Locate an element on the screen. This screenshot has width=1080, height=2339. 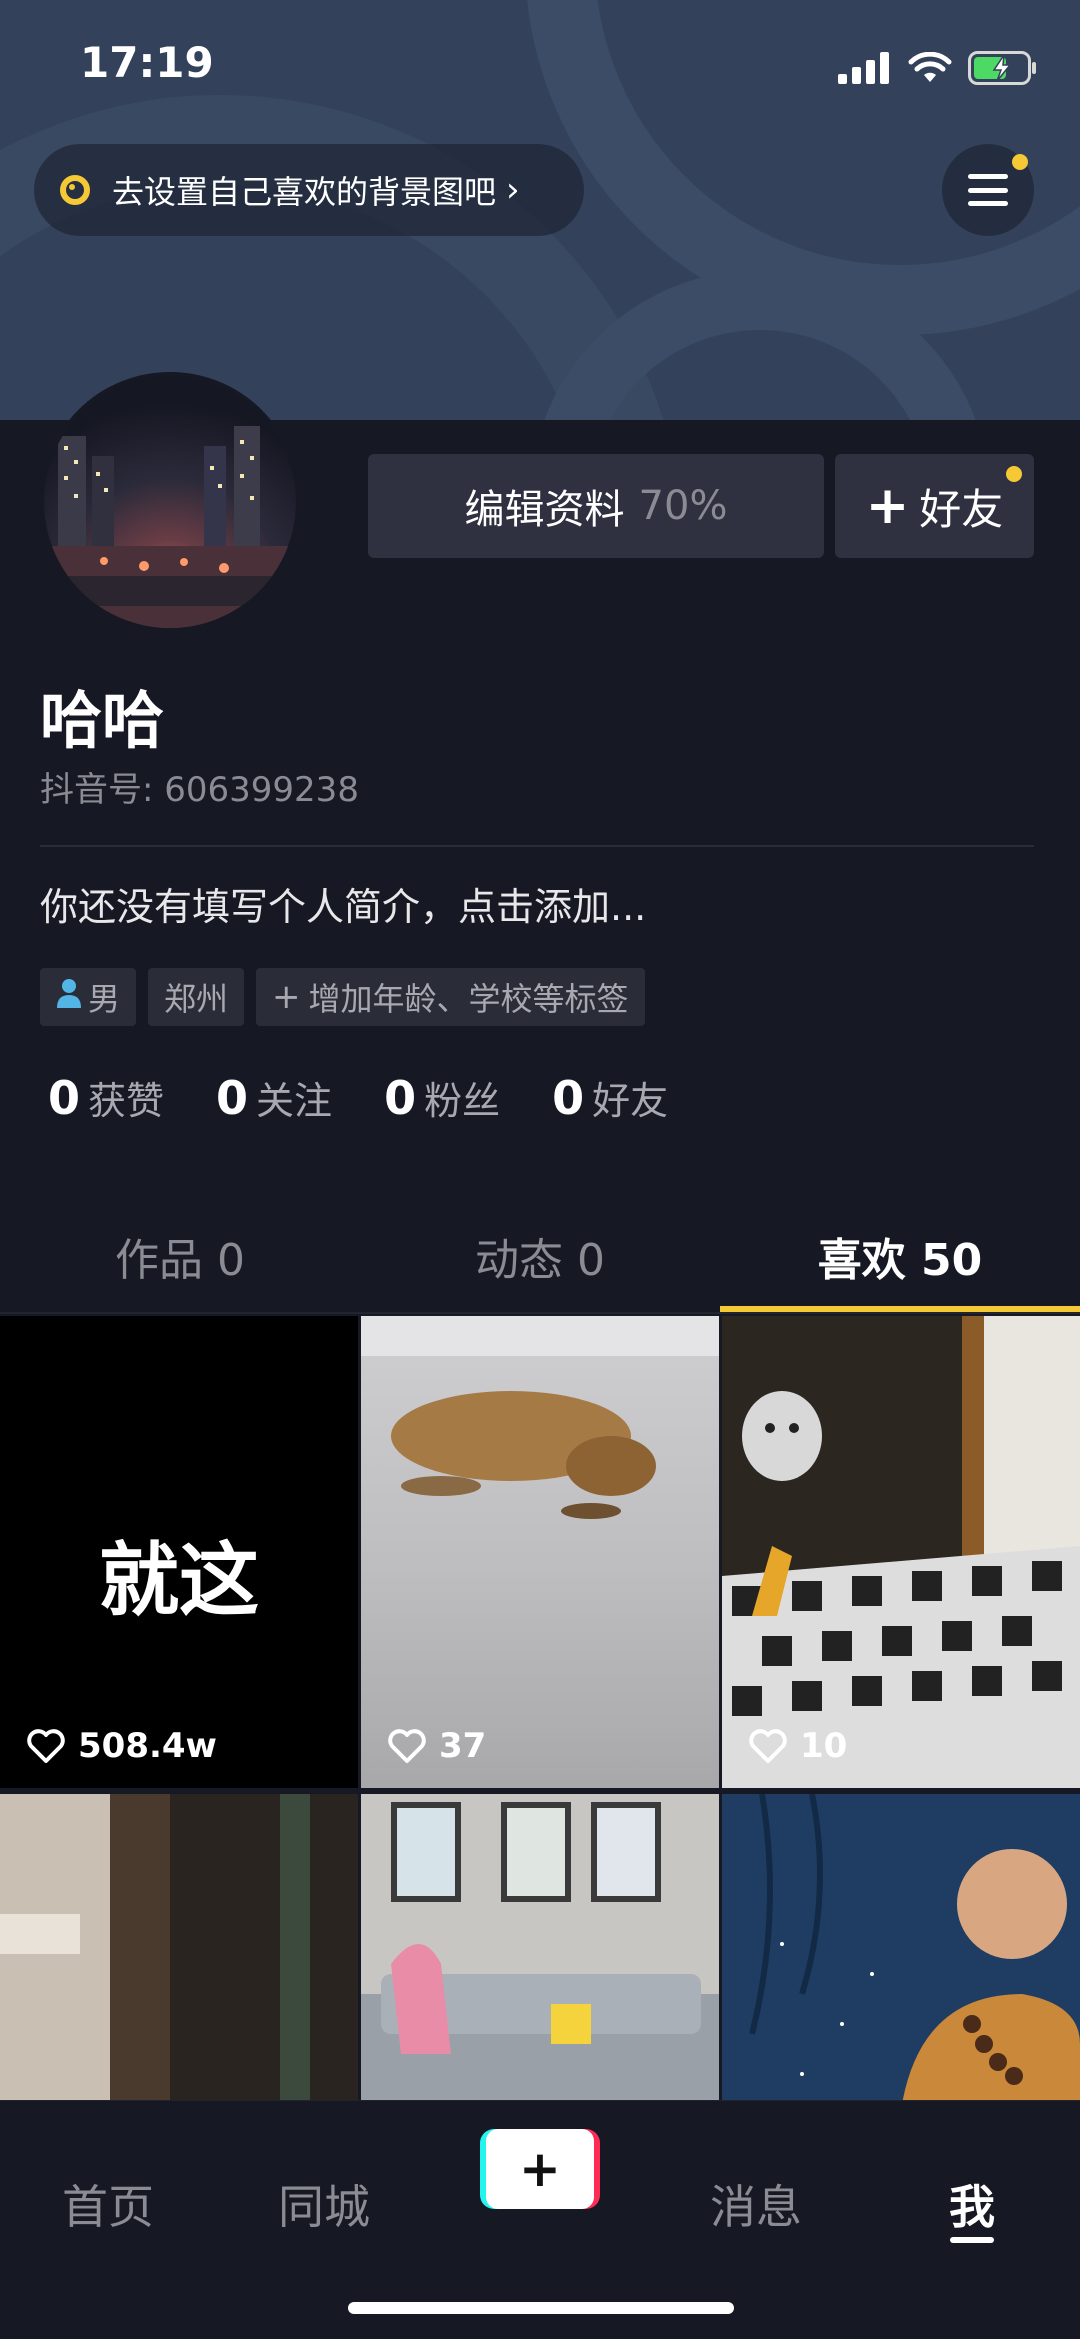
like-count-text: 508.4w is located at coordinates (147, 1746).